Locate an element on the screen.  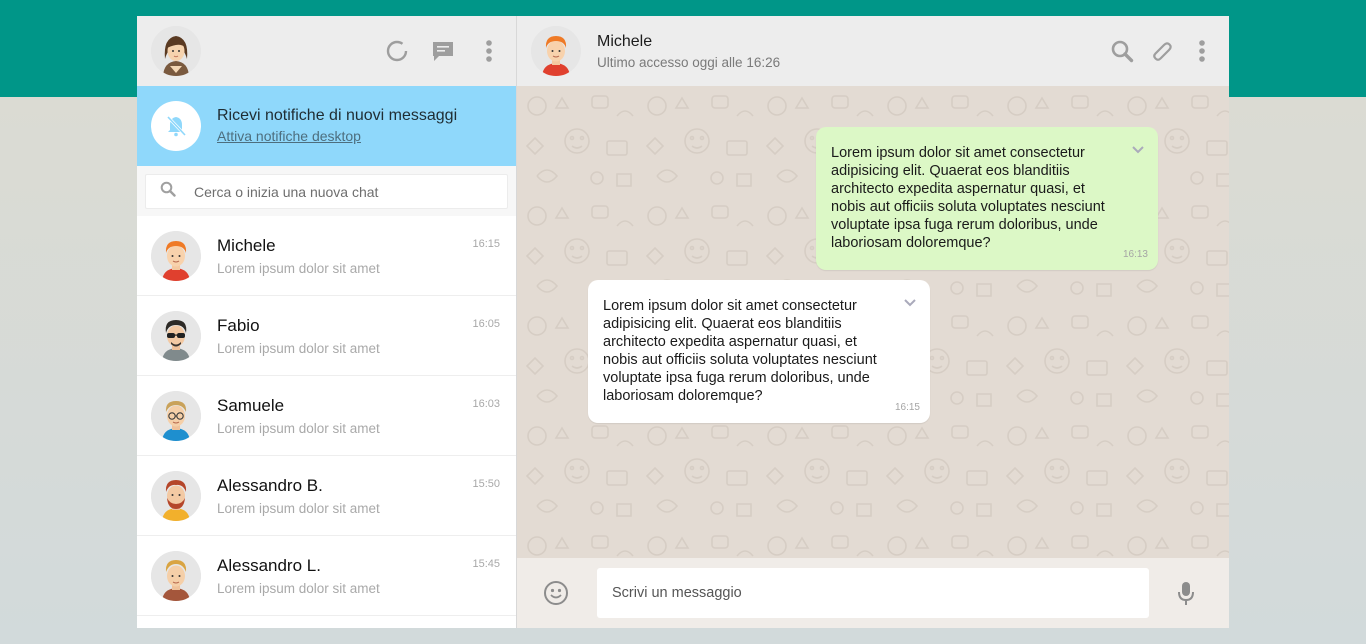
message-time: 16:13 is located at coordinates (1135, 254).